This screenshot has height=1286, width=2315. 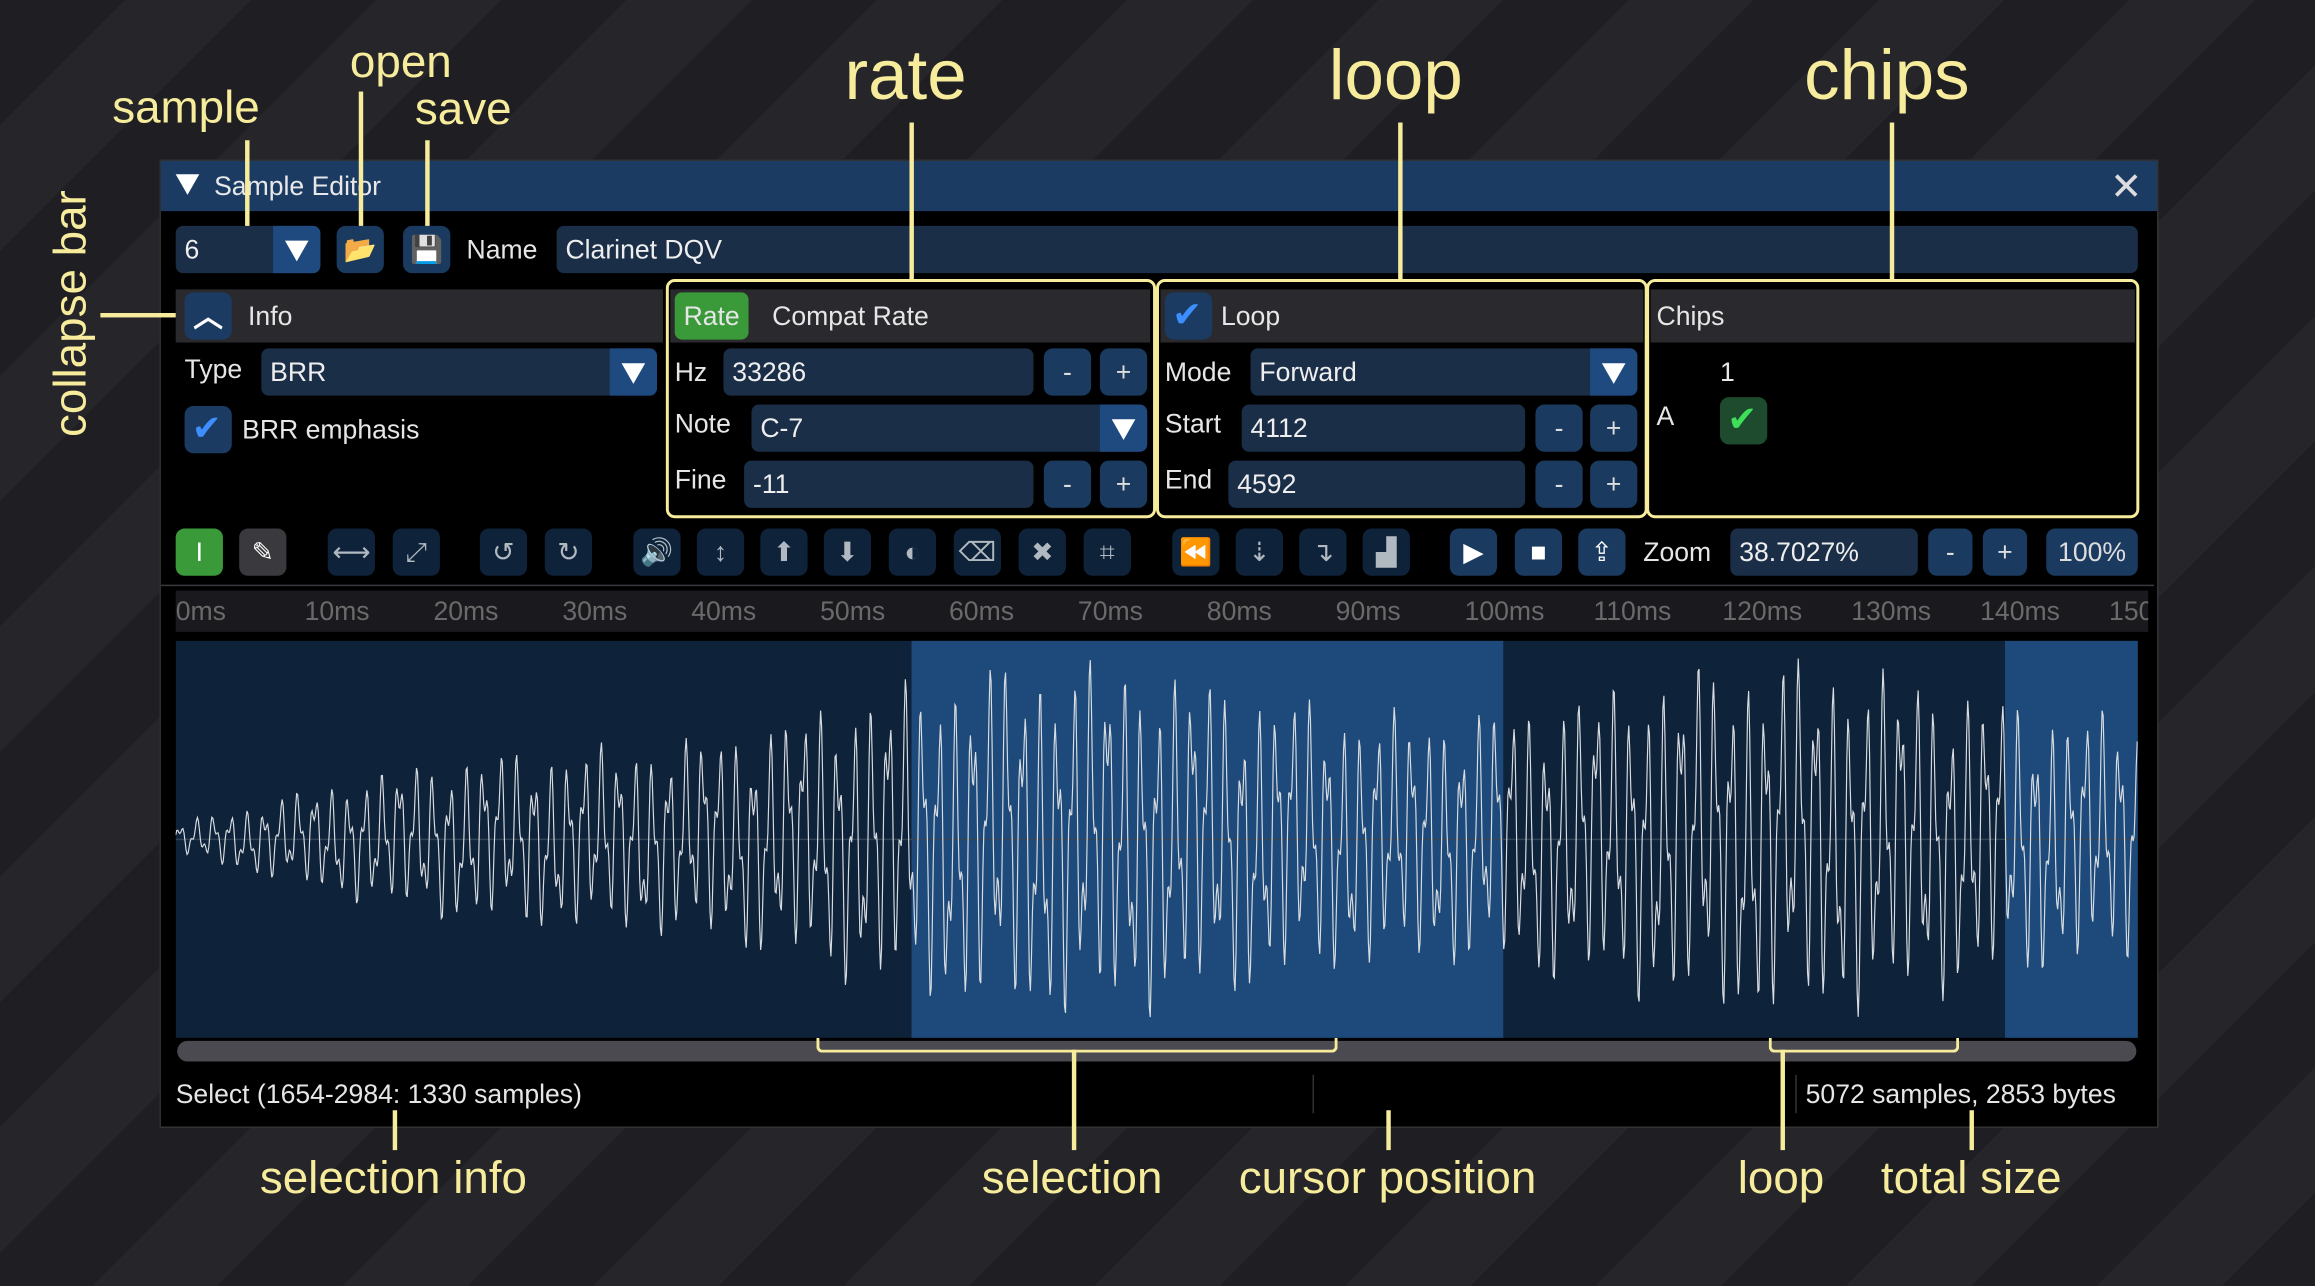 I want to click on zoom-fit-button: ⟷, so click(x=351, y=552).